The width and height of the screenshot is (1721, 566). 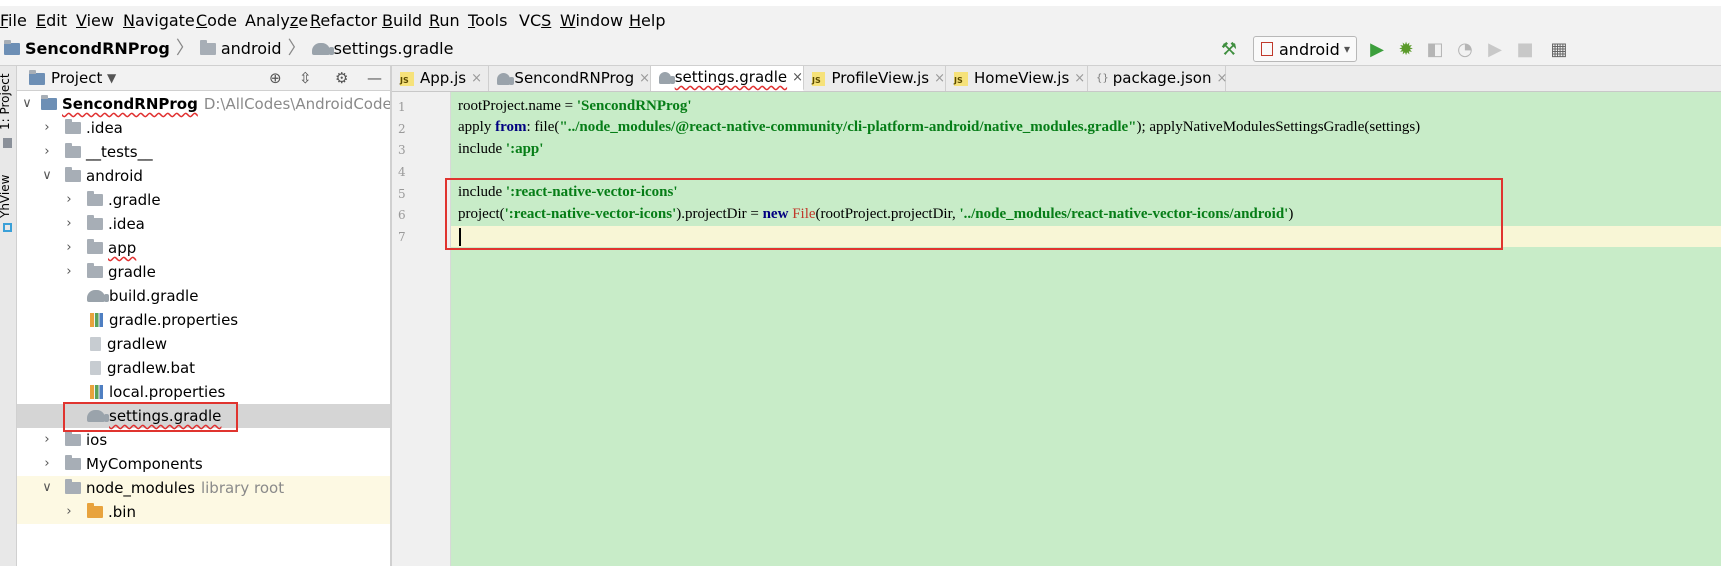 What do you see at coordinates (203, 272) in the screenshot?
I see `tree-row-gradle: › gradle` at bounding box center [203, 272].